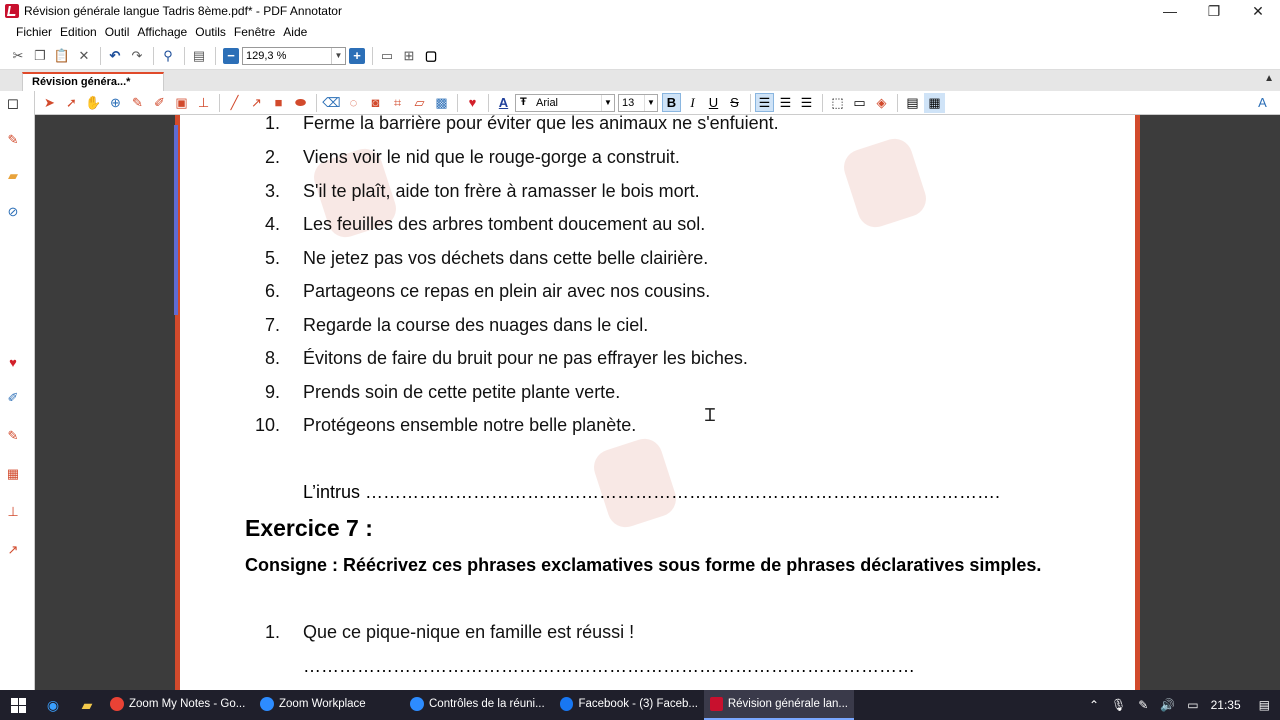 This screenshot has width=1280, height=720. What do you see at coordinates (692, 102) in the screenshot?
I see `italic-button: I` at bounding box center [692, 102].